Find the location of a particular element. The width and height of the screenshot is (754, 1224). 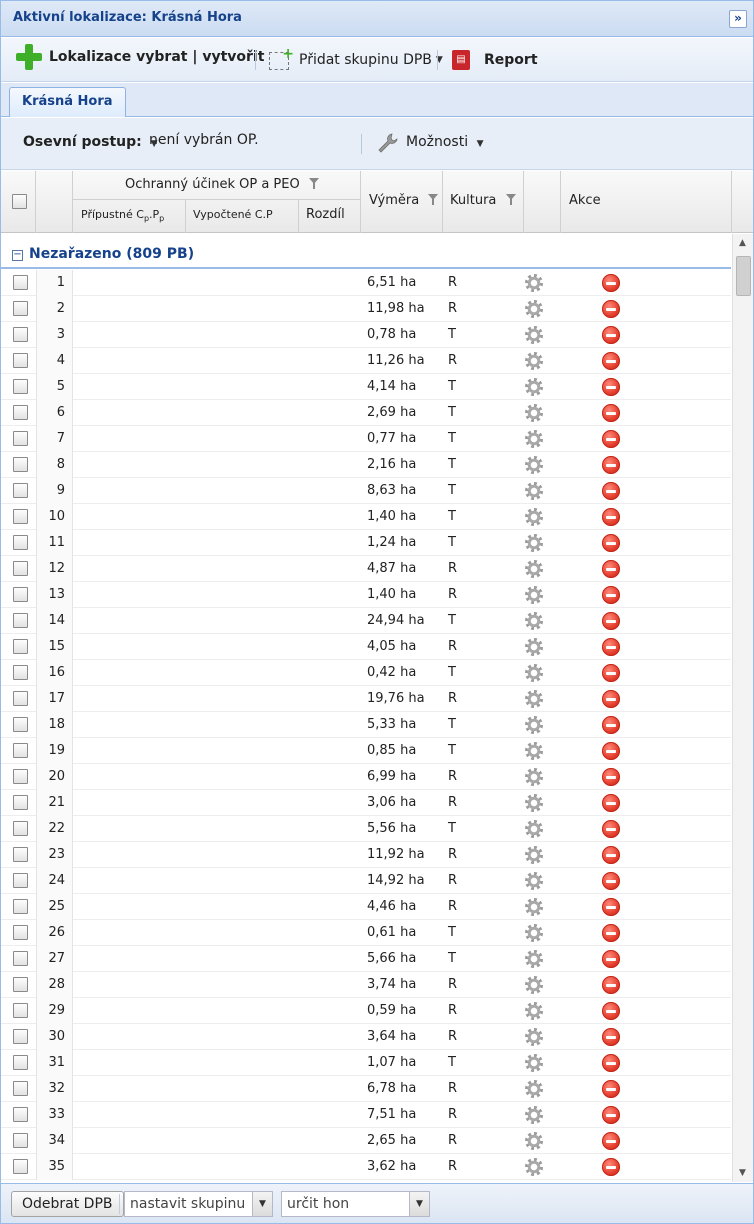

table-row: 19 0,85 ha T is located at coordinates (366, 751).